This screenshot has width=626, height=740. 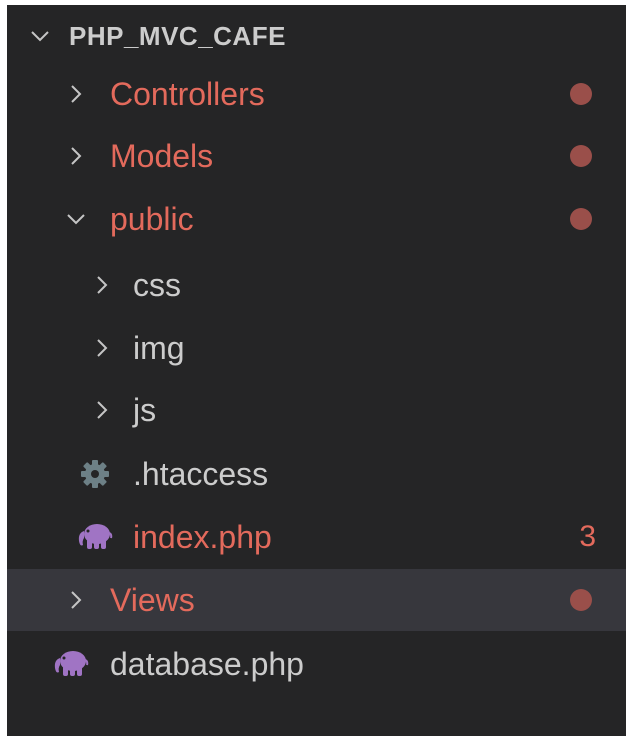 What do you see at coordinates (316, 36) in the screenshot?
I see `explorer-root-header: PHP_MVC_CAFE` at bounding box center [316, 36].